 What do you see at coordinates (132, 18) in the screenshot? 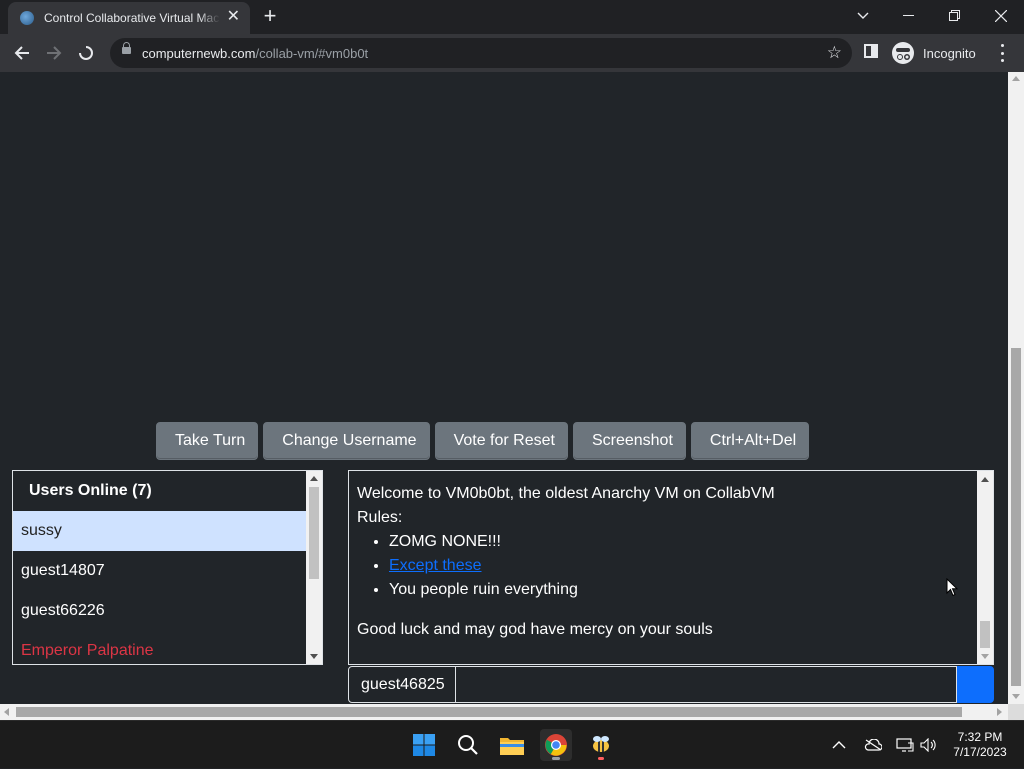
I see `tab-title: Control Collaborative Virtual Machines` at bounding box center [132, 18].